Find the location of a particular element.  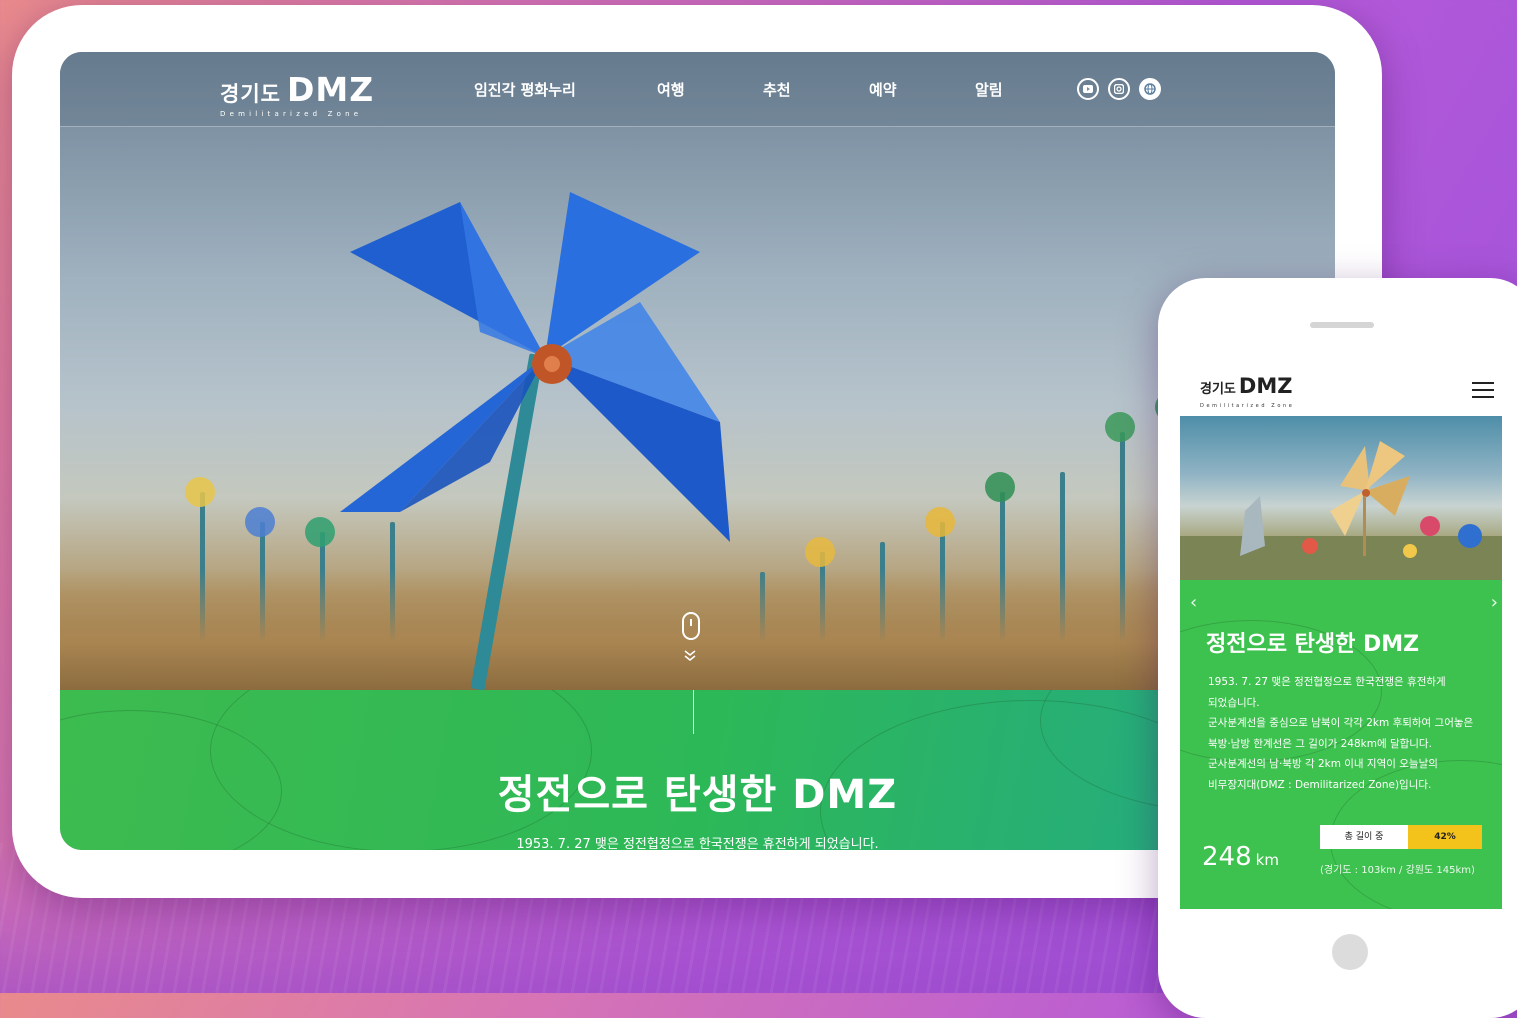

scroll-mouse-icon is located at coordinates (691, 626).